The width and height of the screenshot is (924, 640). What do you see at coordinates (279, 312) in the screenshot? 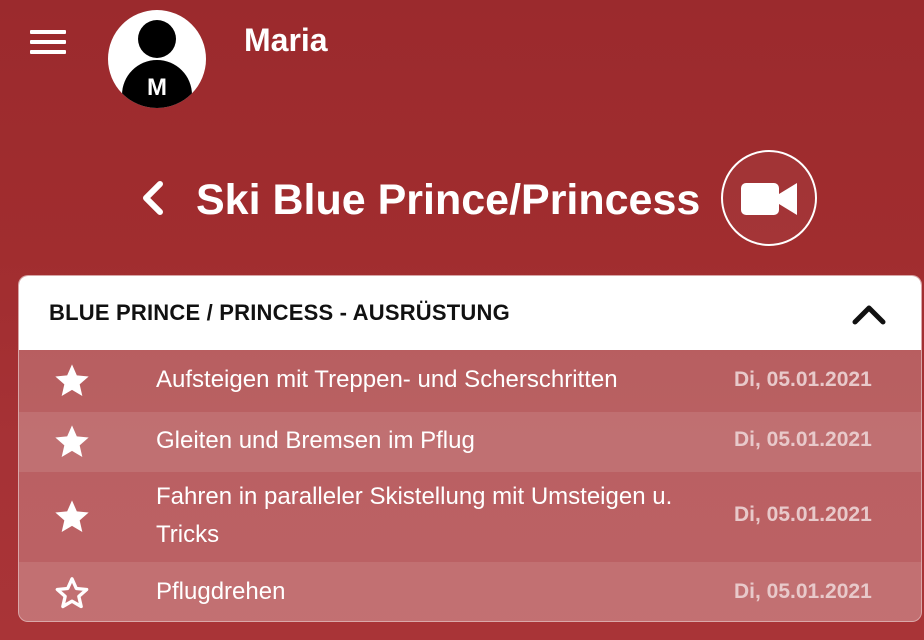
I see `section-title: BLUE PRINCE / PRINCESS - AUSRÜSTUNG` at bounding box center [279, 312].